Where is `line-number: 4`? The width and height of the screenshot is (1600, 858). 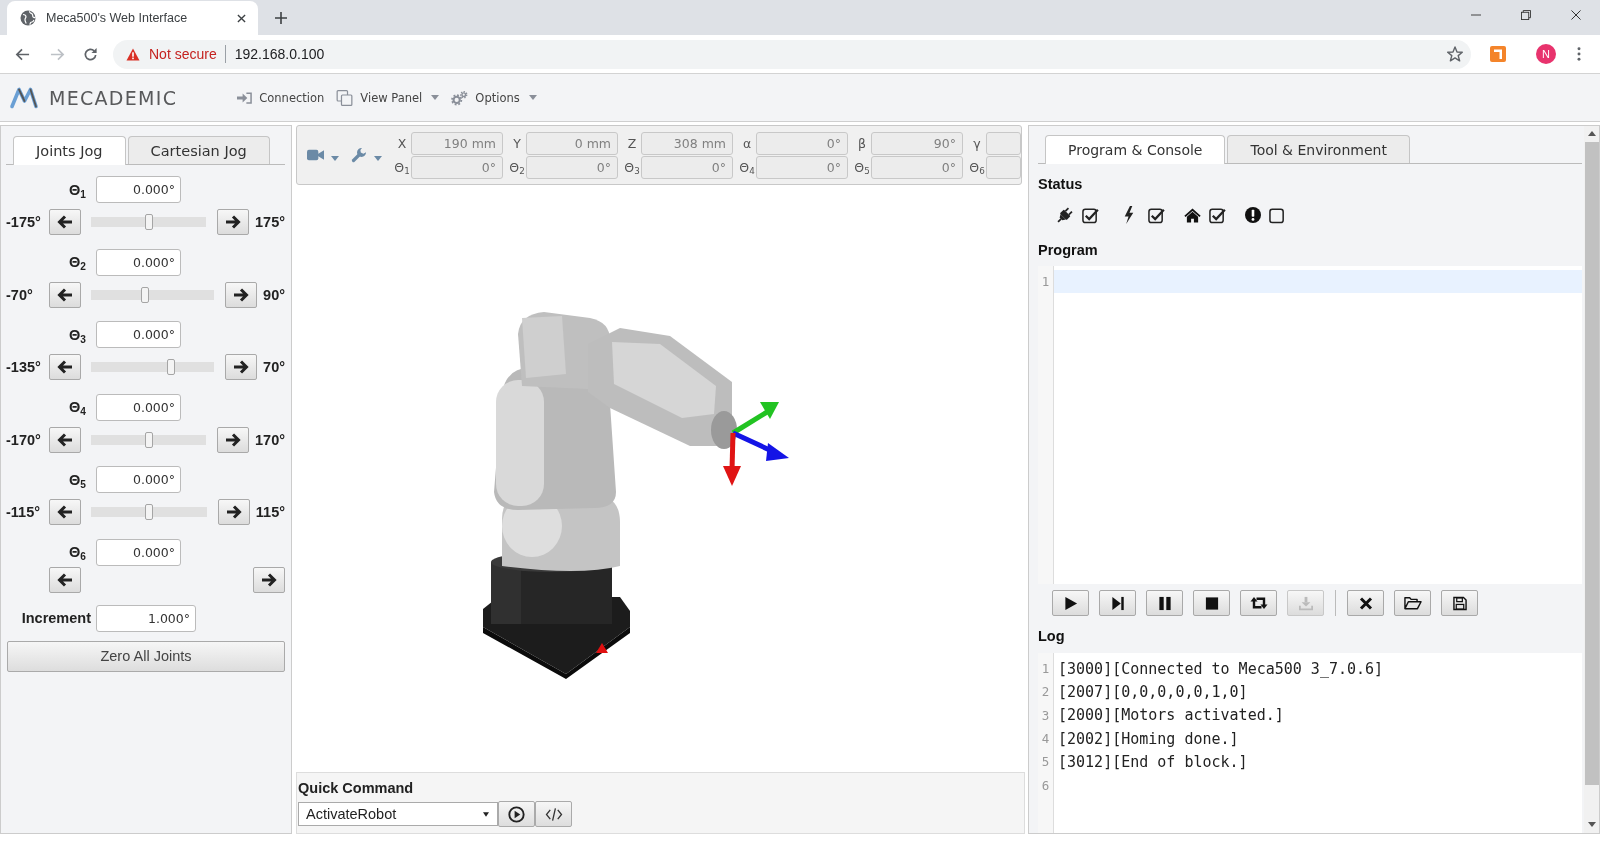
line-number: 4 is located at coordinates (1045, 739).